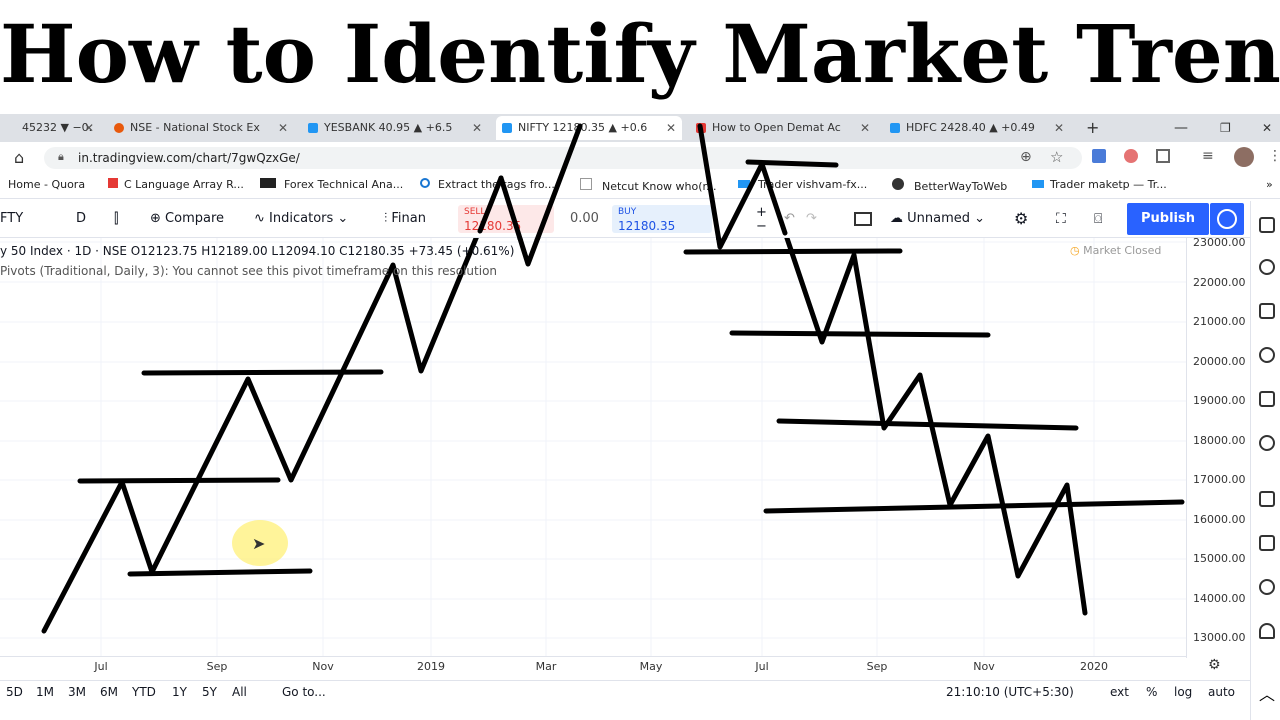 The image size is (1280, 720). Describe the element at coordinates (1219, 400) in the screenshot. I see `price-label: 19000.00` at that location.